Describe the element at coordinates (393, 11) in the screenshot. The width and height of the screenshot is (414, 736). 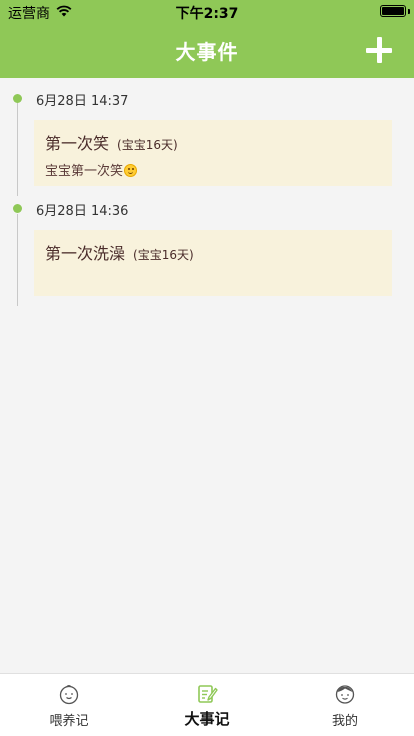
I see `battery-icon` at that location.